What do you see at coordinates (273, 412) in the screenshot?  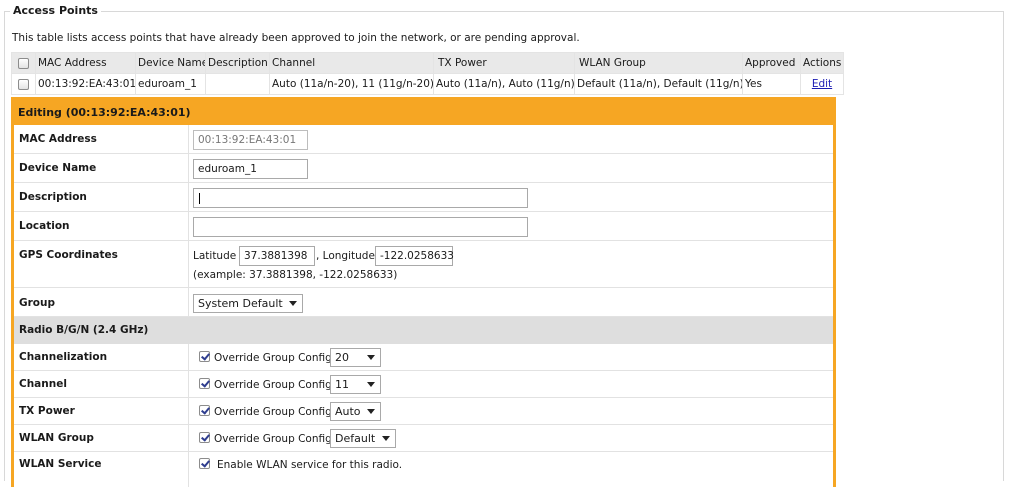 I see `tx-power-override-label: Override Group Config` at bounding box center [273, 412].